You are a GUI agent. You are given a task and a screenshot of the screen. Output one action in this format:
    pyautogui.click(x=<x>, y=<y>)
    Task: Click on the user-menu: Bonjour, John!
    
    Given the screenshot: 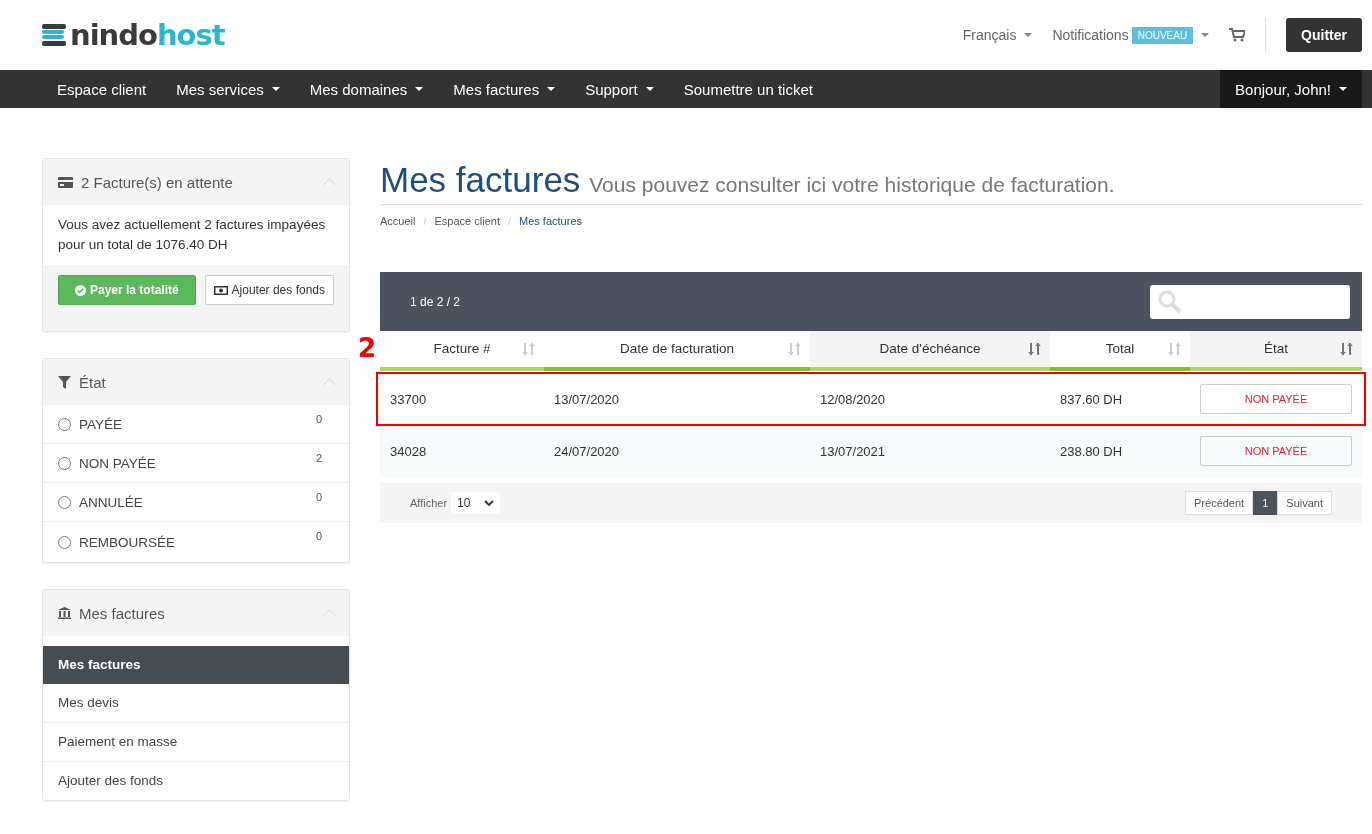 What is the action you would take?
    pyautogui.click(x=1291, y=89)
    